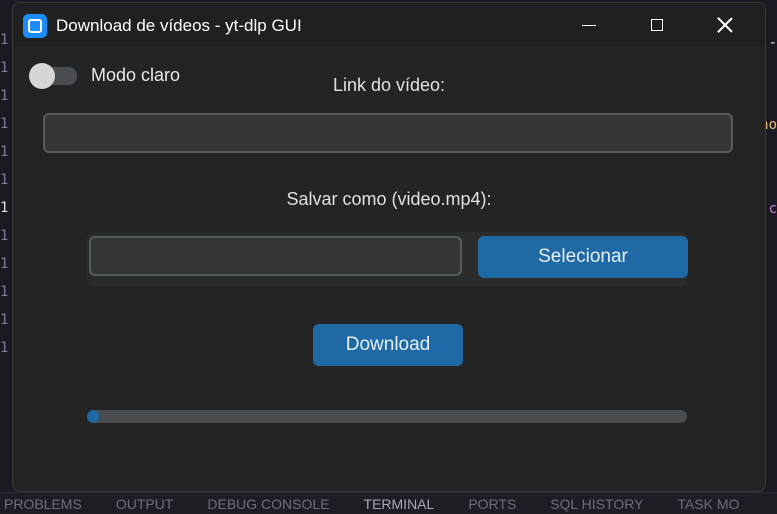 The height and width of the screenshot is (514, 777). I want to click on panel-tab: PORTS, so click(492, 504).